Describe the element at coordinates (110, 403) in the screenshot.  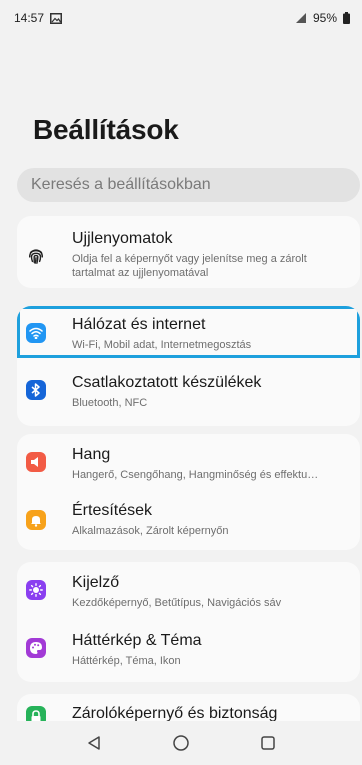
I see `settings-item-subtitle: Bluetooth, NFC` at that location.